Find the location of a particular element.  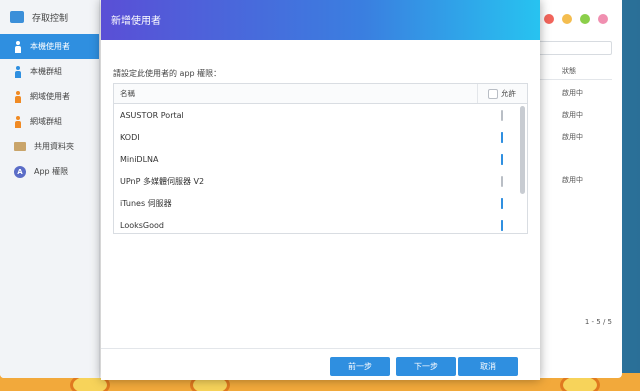

app-icon: A is located at coordinates (20, 171).